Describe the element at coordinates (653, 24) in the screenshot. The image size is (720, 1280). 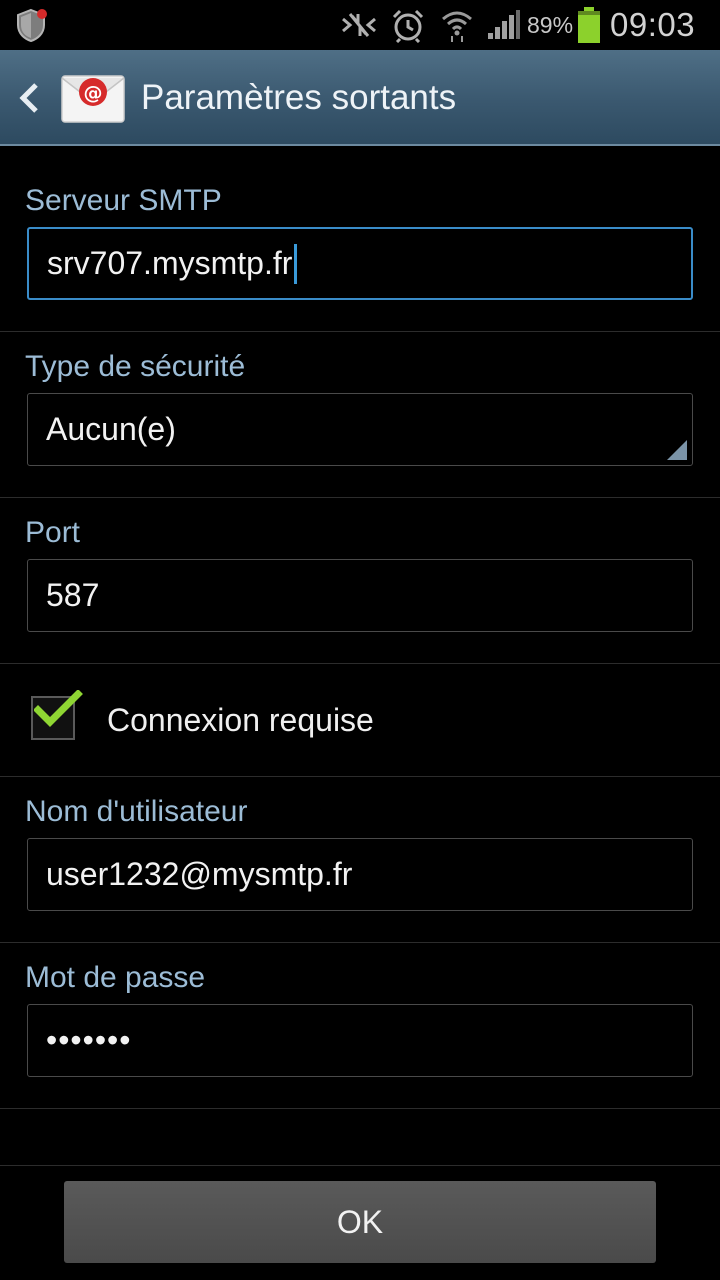
I see `clock: 09:03` at that location.